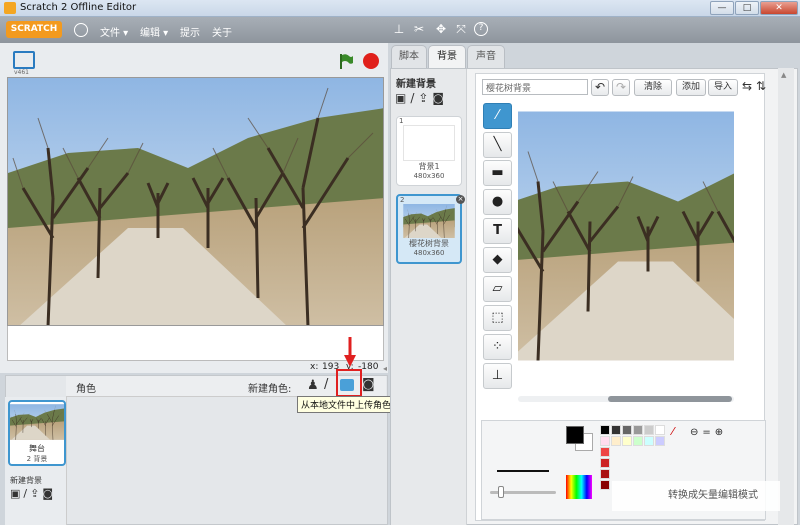 Image resolution: width=800 pixels, height=525 pixels. What do you see at coordinates (497, 145) in the screenshot?
I see `line-tool-icon: ╲` at bounding box center [497, 145].